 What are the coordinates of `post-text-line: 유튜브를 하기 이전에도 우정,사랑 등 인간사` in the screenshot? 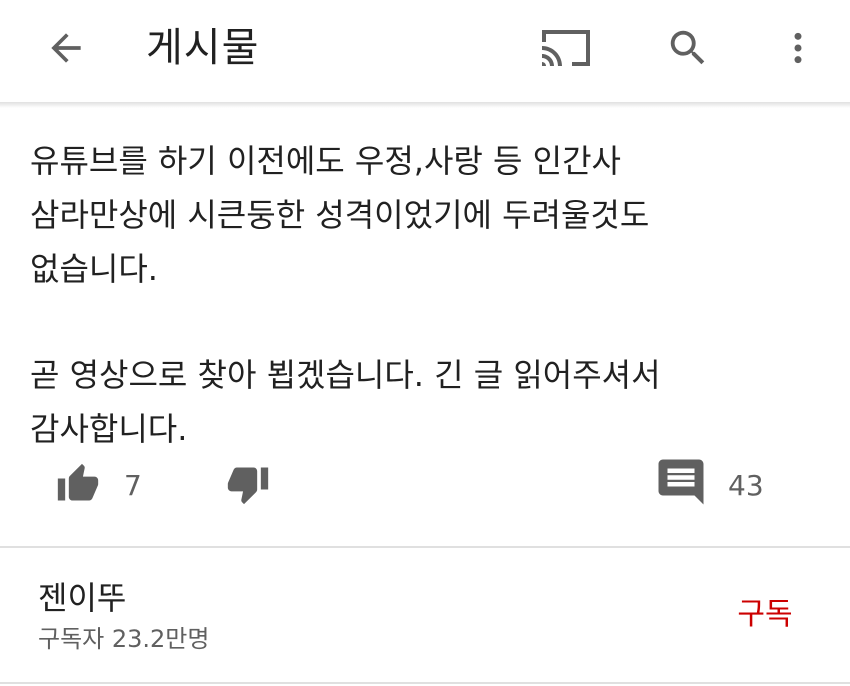 It's located at (325, 161).